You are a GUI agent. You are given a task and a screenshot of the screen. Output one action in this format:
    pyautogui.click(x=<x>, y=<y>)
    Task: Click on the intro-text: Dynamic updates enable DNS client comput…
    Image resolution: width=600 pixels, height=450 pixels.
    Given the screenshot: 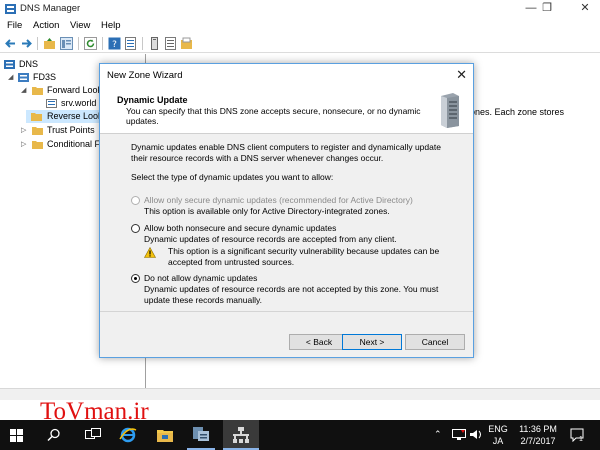 What is the action you would take?
    pyautogui.click(x=286, y=152)
    